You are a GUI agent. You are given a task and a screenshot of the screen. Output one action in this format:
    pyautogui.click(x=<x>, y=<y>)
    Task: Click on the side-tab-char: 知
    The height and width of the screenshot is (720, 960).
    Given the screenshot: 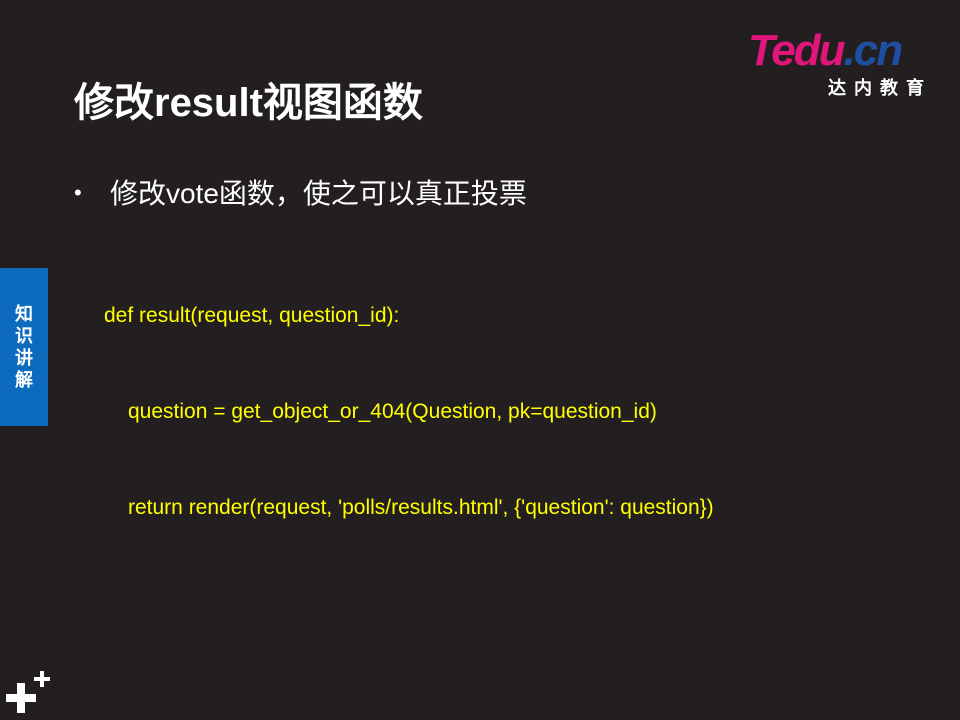 What is the action you would take?
    pyautogui.click(x=24, y=314)
    